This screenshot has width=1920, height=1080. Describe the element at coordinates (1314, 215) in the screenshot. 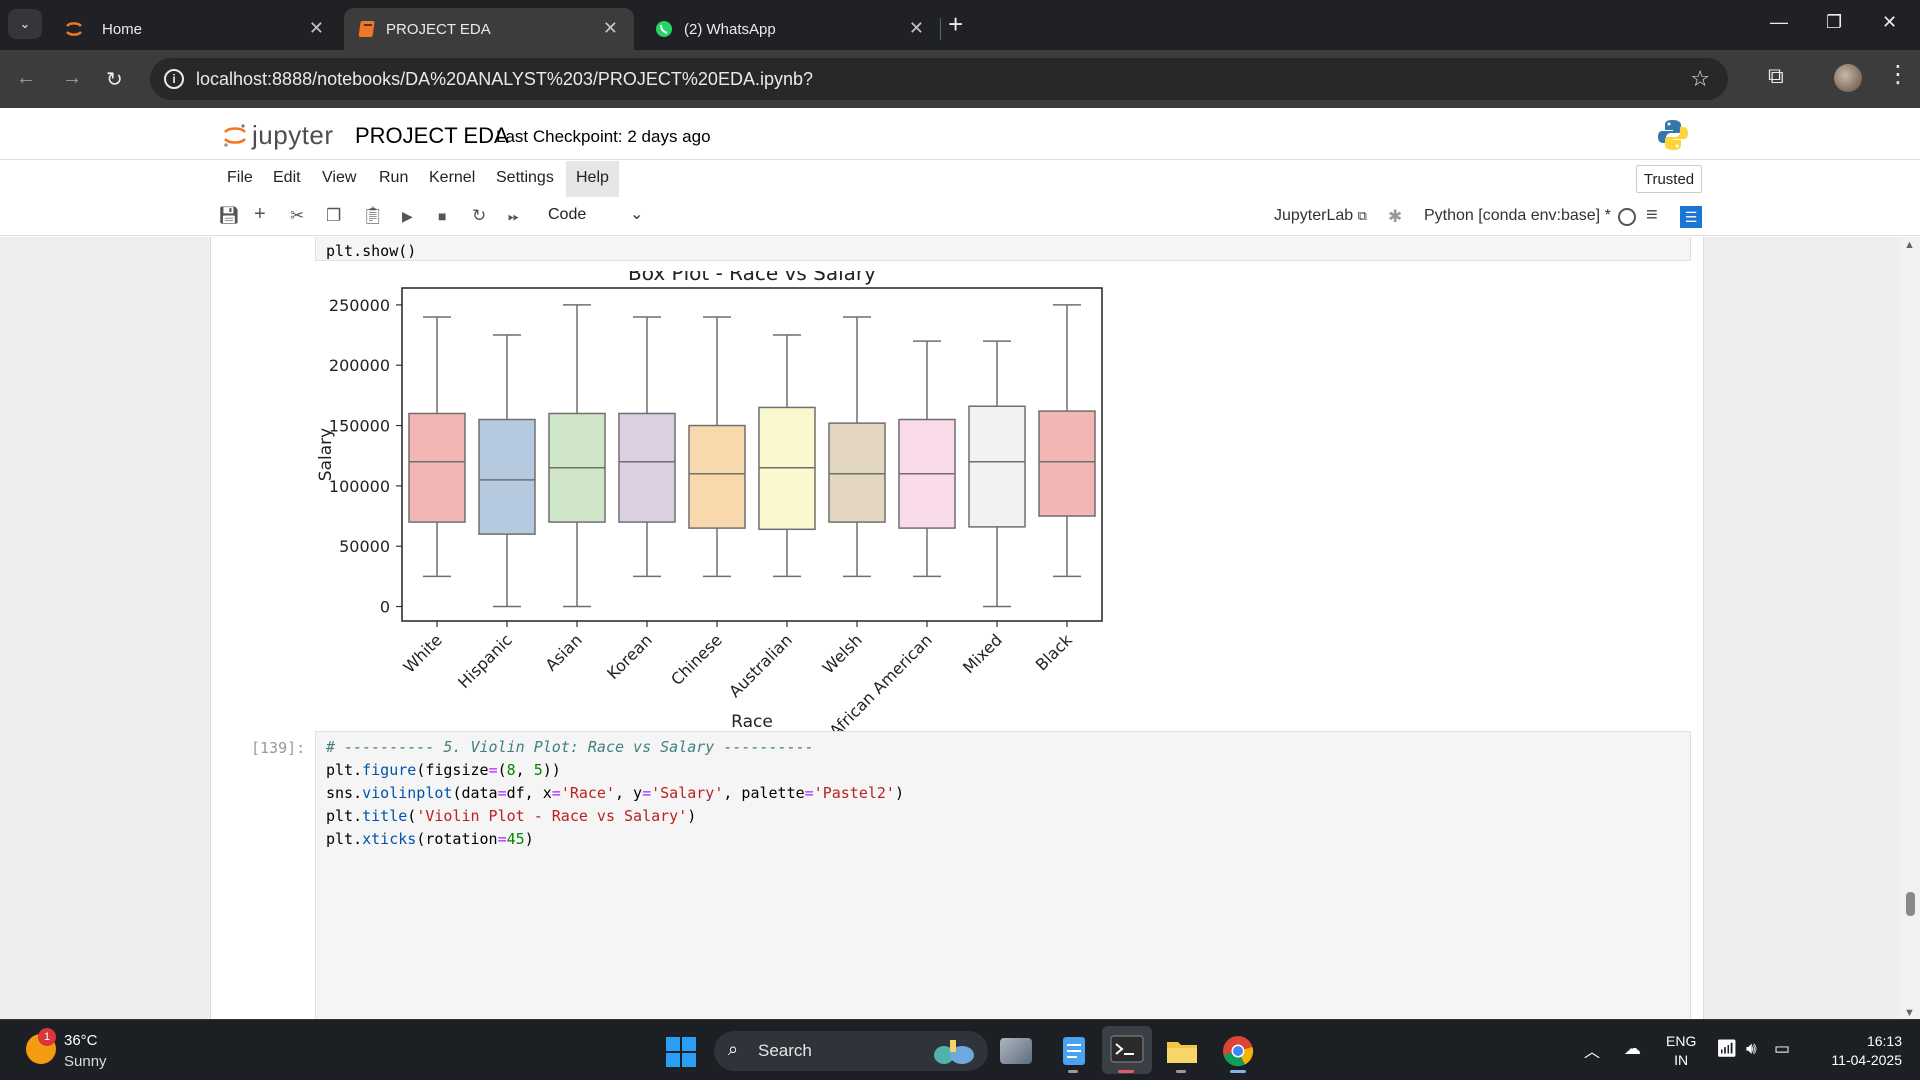

I see `jupyterlab-label: JupyterLab` at that location.